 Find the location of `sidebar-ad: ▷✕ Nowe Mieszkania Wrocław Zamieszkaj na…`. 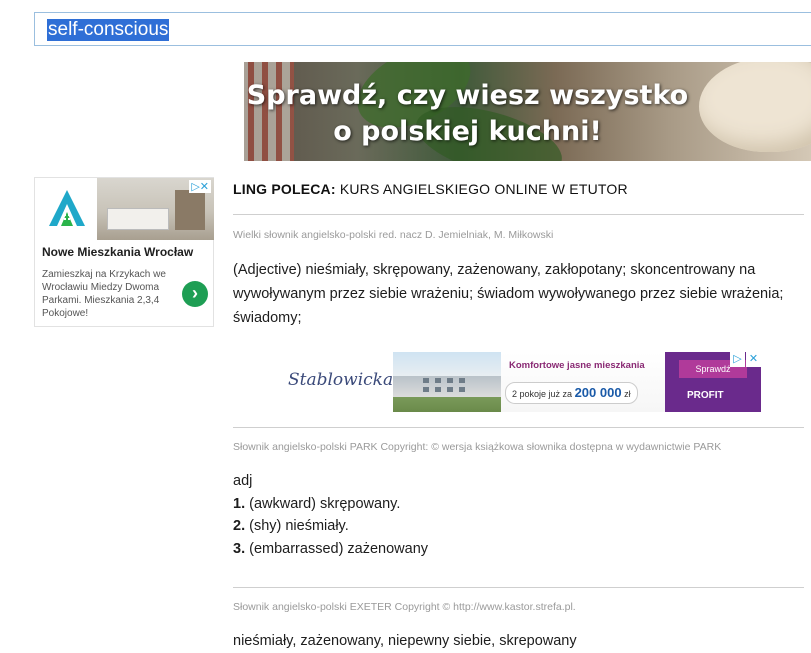

sidebar-ad: ▷✕ Nowe Mieszkania Wrocław Zamieszkaj na… is located at coordinates (124, 252).